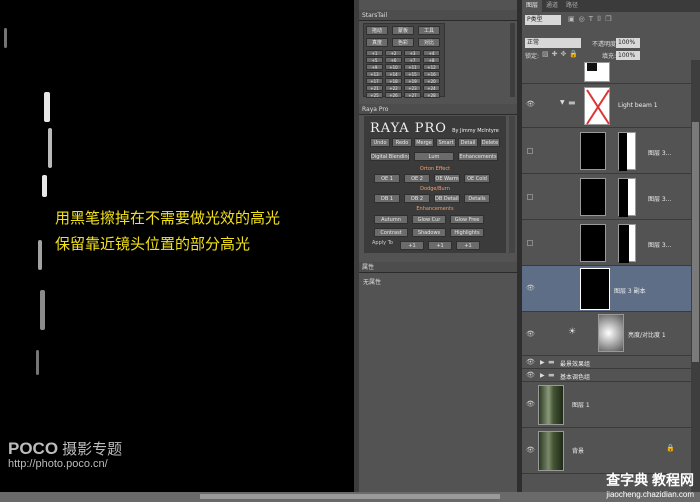  What do you see at coordinates (431, 67) in the screenshot?
I see `startail-grid-btn: +12` at bounding box center [431, 67].